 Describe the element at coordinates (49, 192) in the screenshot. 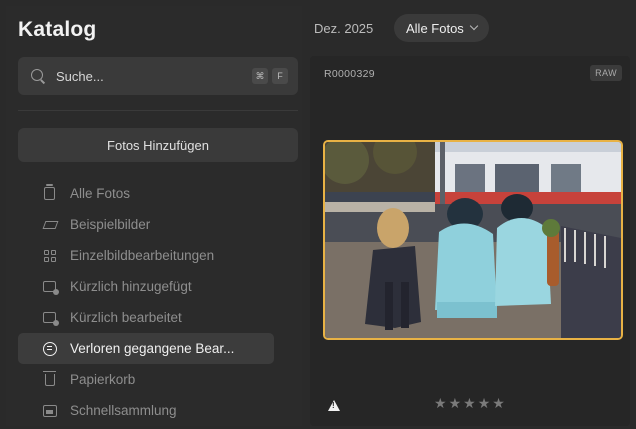

I see `photo-stack-icon` at that location.